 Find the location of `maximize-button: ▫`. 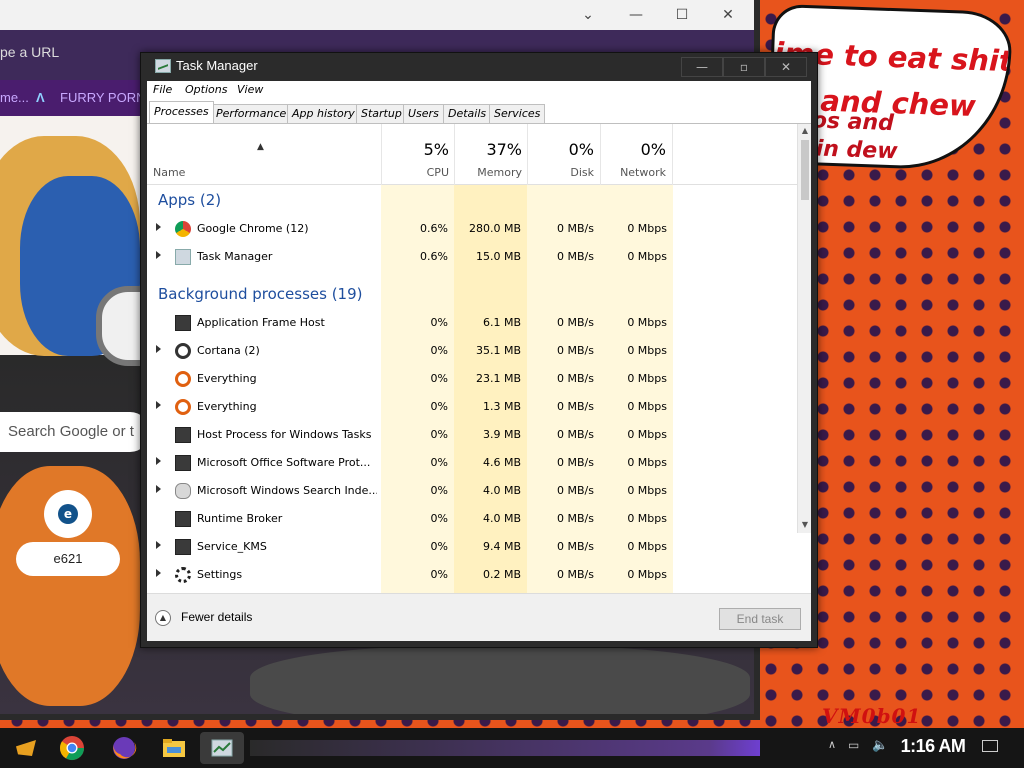

maximize-button: ▫ is located at coordinates (744, 67).